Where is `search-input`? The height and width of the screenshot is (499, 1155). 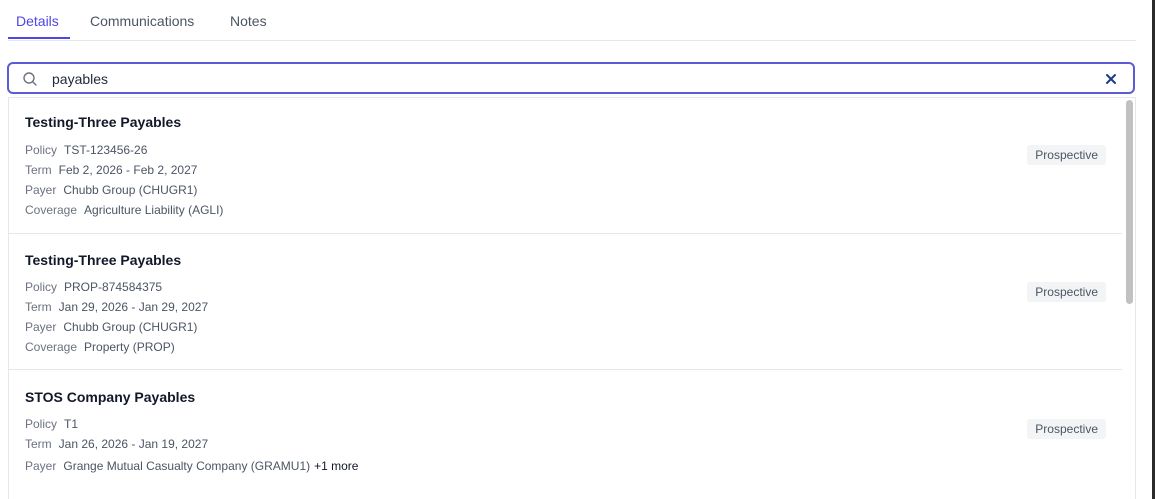 search-input is located at coordinates (572, 79).